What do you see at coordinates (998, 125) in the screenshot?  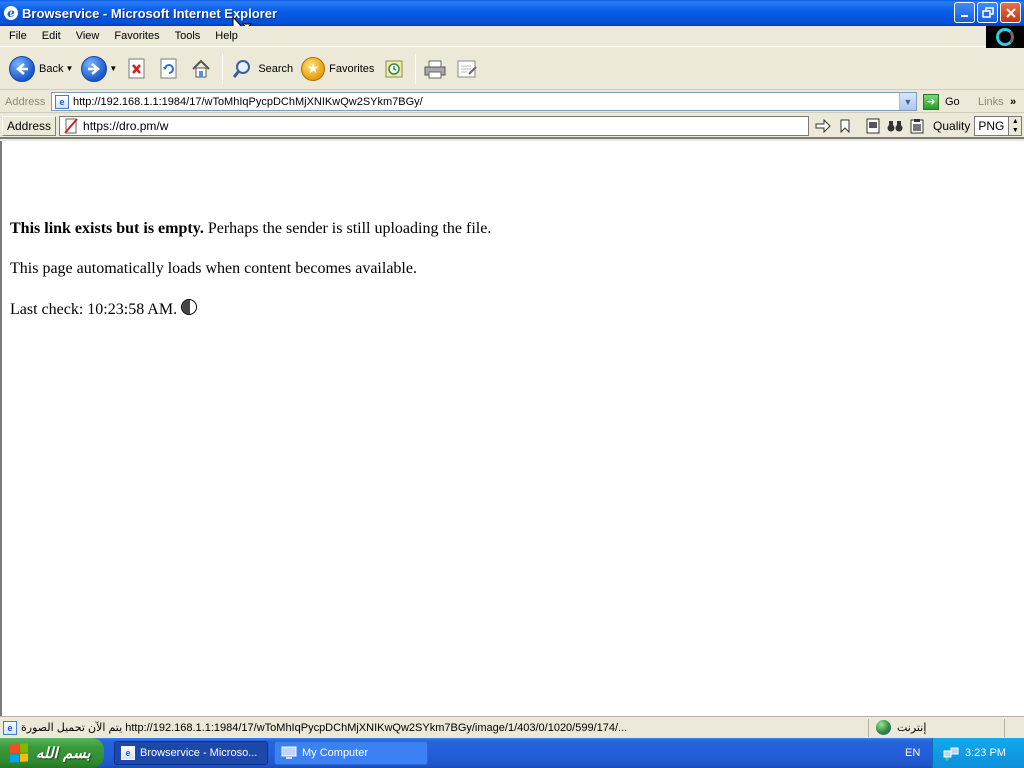 I see `quality-select: PNG ▲ ▼` at bounding box center [998, 125].